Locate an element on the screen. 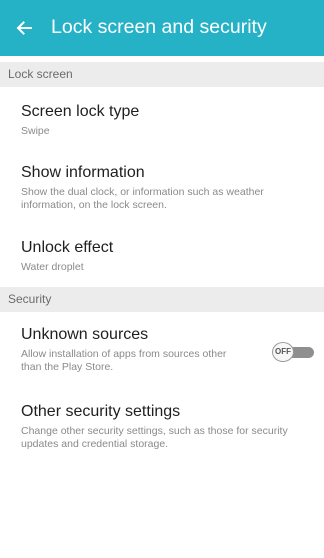 The width and height of the screenshot is (324, 558). app-bar: Lock screen and security is located at coordinates (162, 28).